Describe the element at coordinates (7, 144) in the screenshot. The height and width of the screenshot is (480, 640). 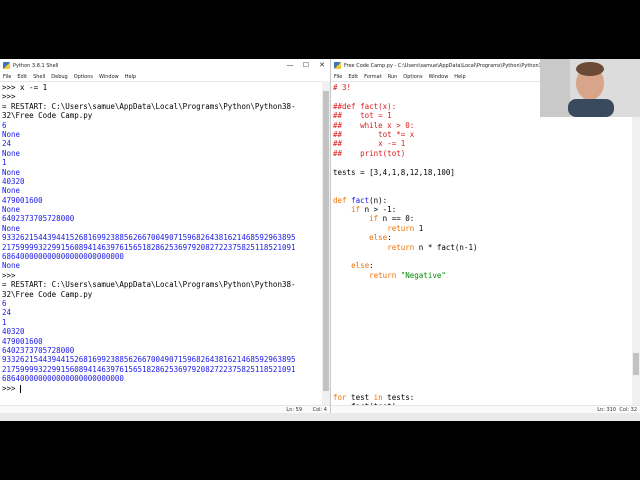
I see `shell-output-line: 24` at that location.